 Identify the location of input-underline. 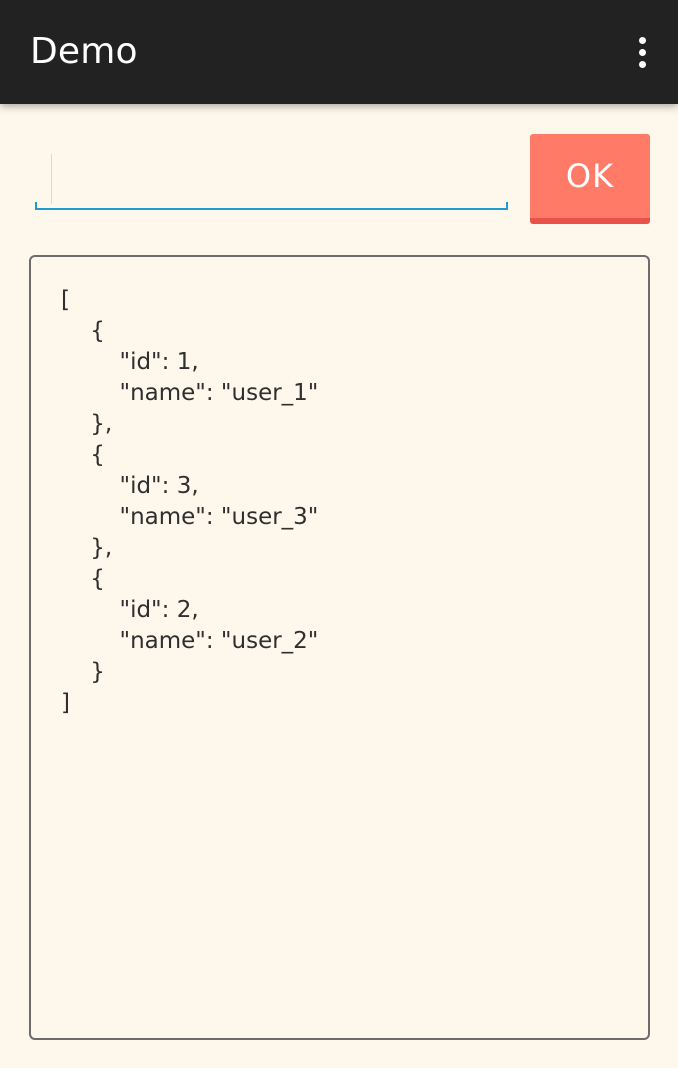
(271, 206).